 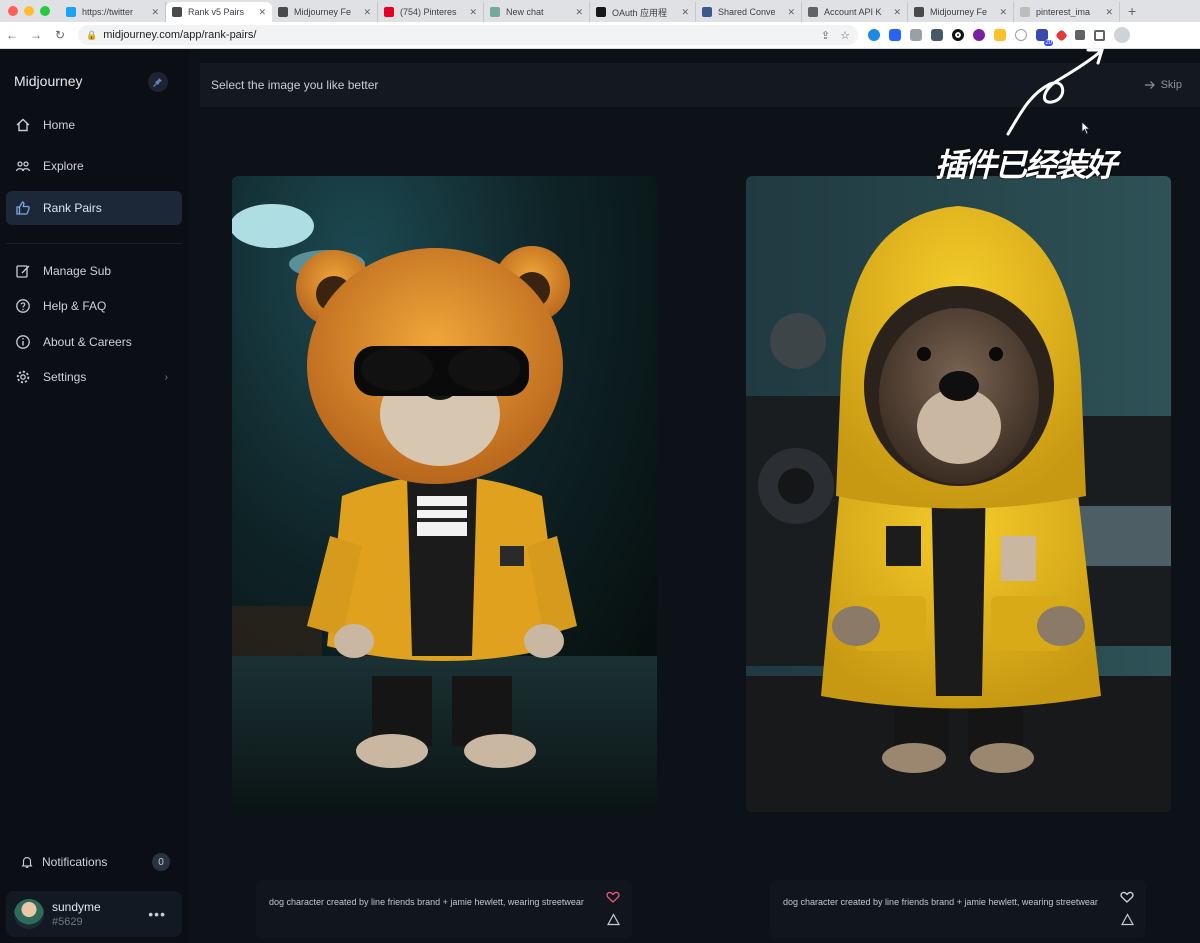 What do you see at coordinates (643, 12) in the screenshot?
I see `browser-tab: OAuth 应用程 ✕` at bounding box center [643, 12].